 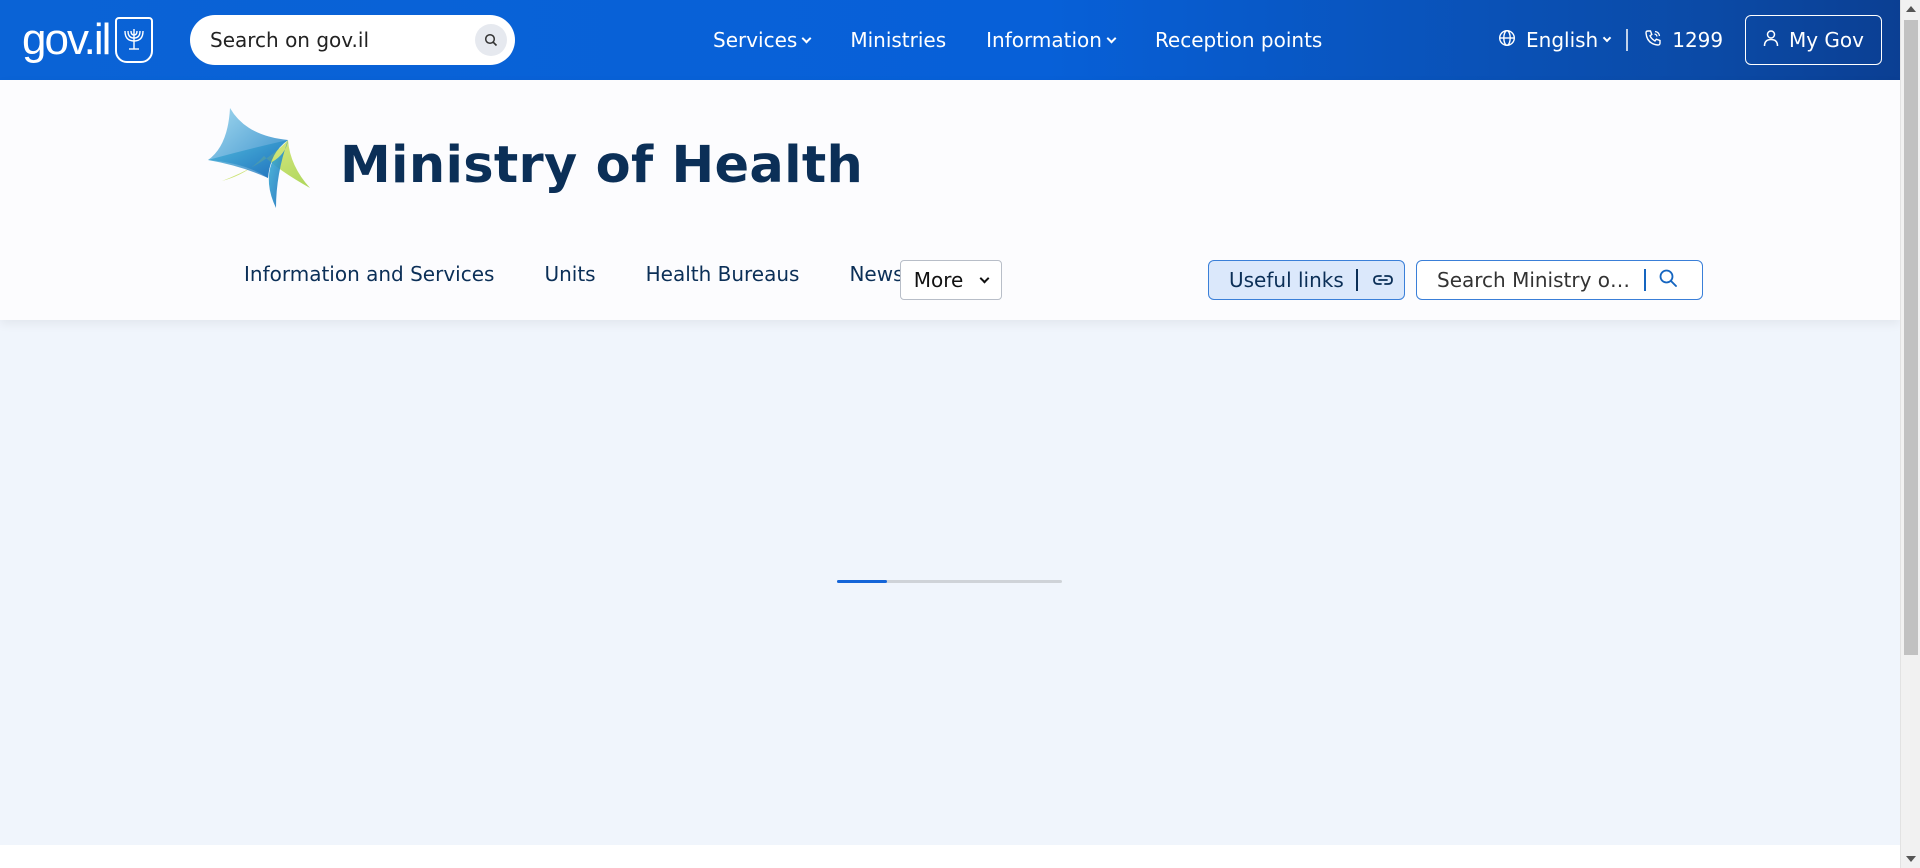 I want to click on gov-search-placeholder: Search on gov.il, so click(x=290, y=40).